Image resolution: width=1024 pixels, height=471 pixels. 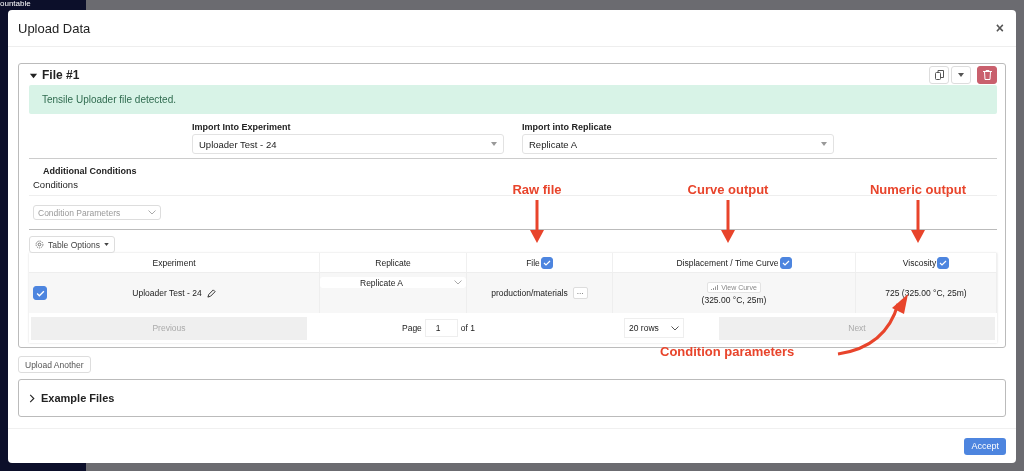 What do you see at coordinates (468, 328) in the screenshot?
I see `page-count: of 1` at bounding box center [468, 328].